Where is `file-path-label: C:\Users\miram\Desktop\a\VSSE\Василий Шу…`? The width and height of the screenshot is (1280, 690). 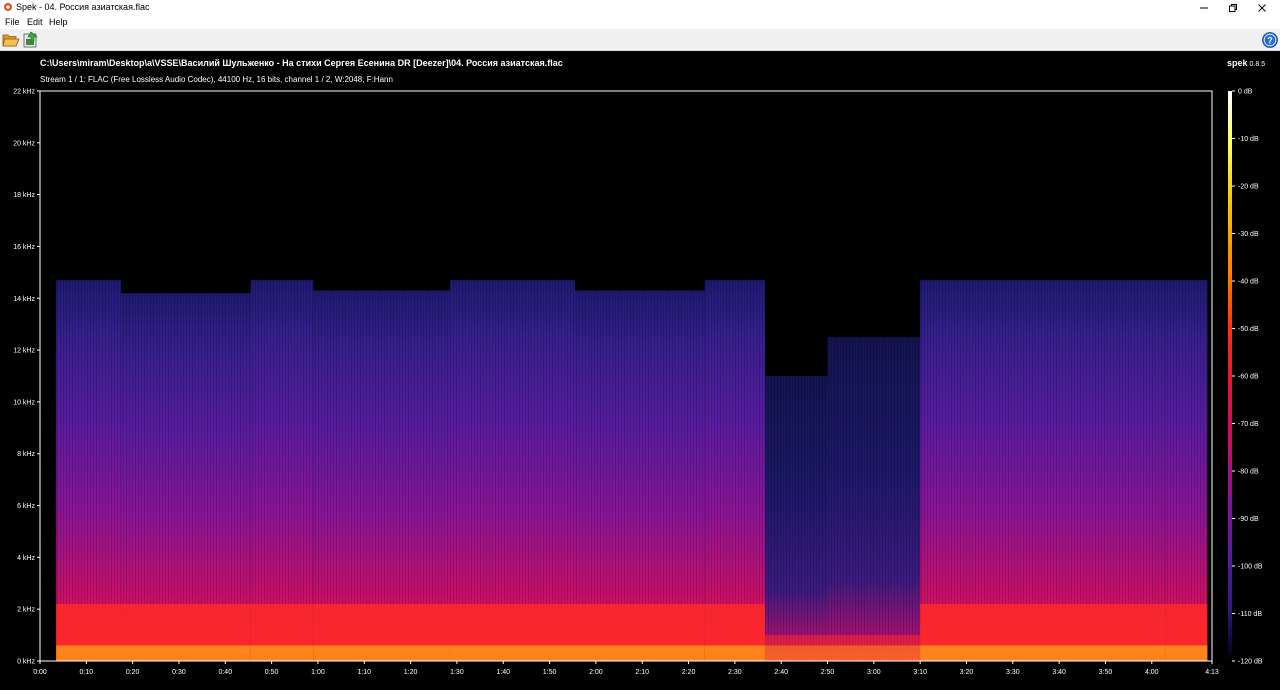
file-path-label: C:\Users\miram\Desktop\a\VSSE\Василий Шу… is located at coordinates (301, 63).